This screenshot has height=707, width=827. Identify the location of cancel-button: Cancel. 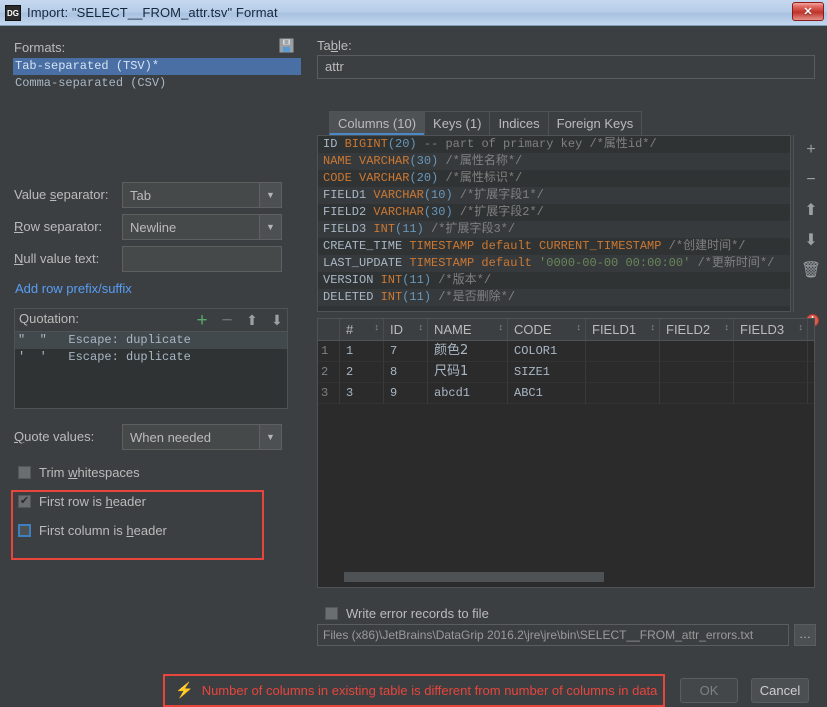
(780, 690).